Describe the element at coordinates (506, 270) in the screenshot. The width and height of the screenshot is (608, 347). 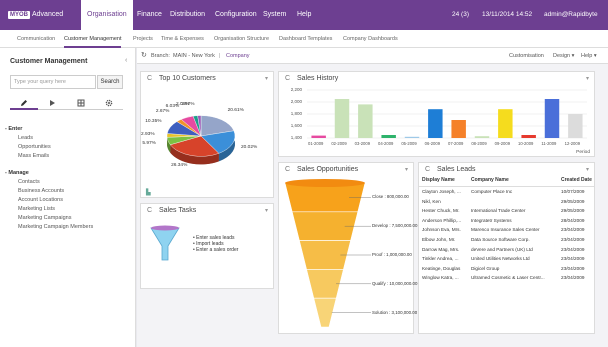
I see `table-row: Keatinge, Douglas Digicel Group 23/04/2009` at that location.